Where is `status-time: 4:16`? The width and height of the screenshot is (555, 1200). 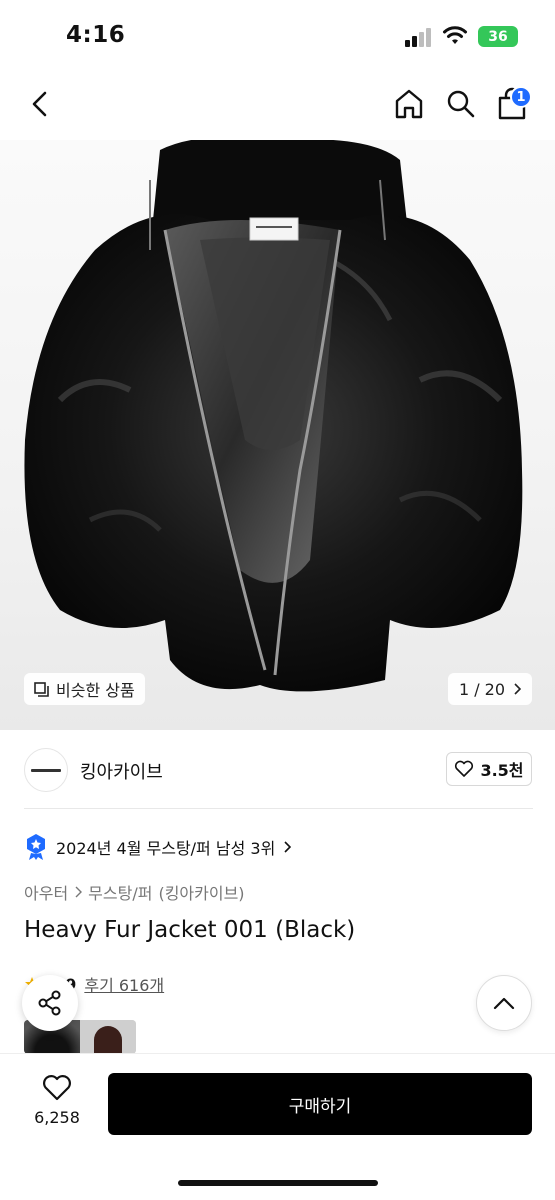 status-time: 4:16 is located at coordinates (96, 35).